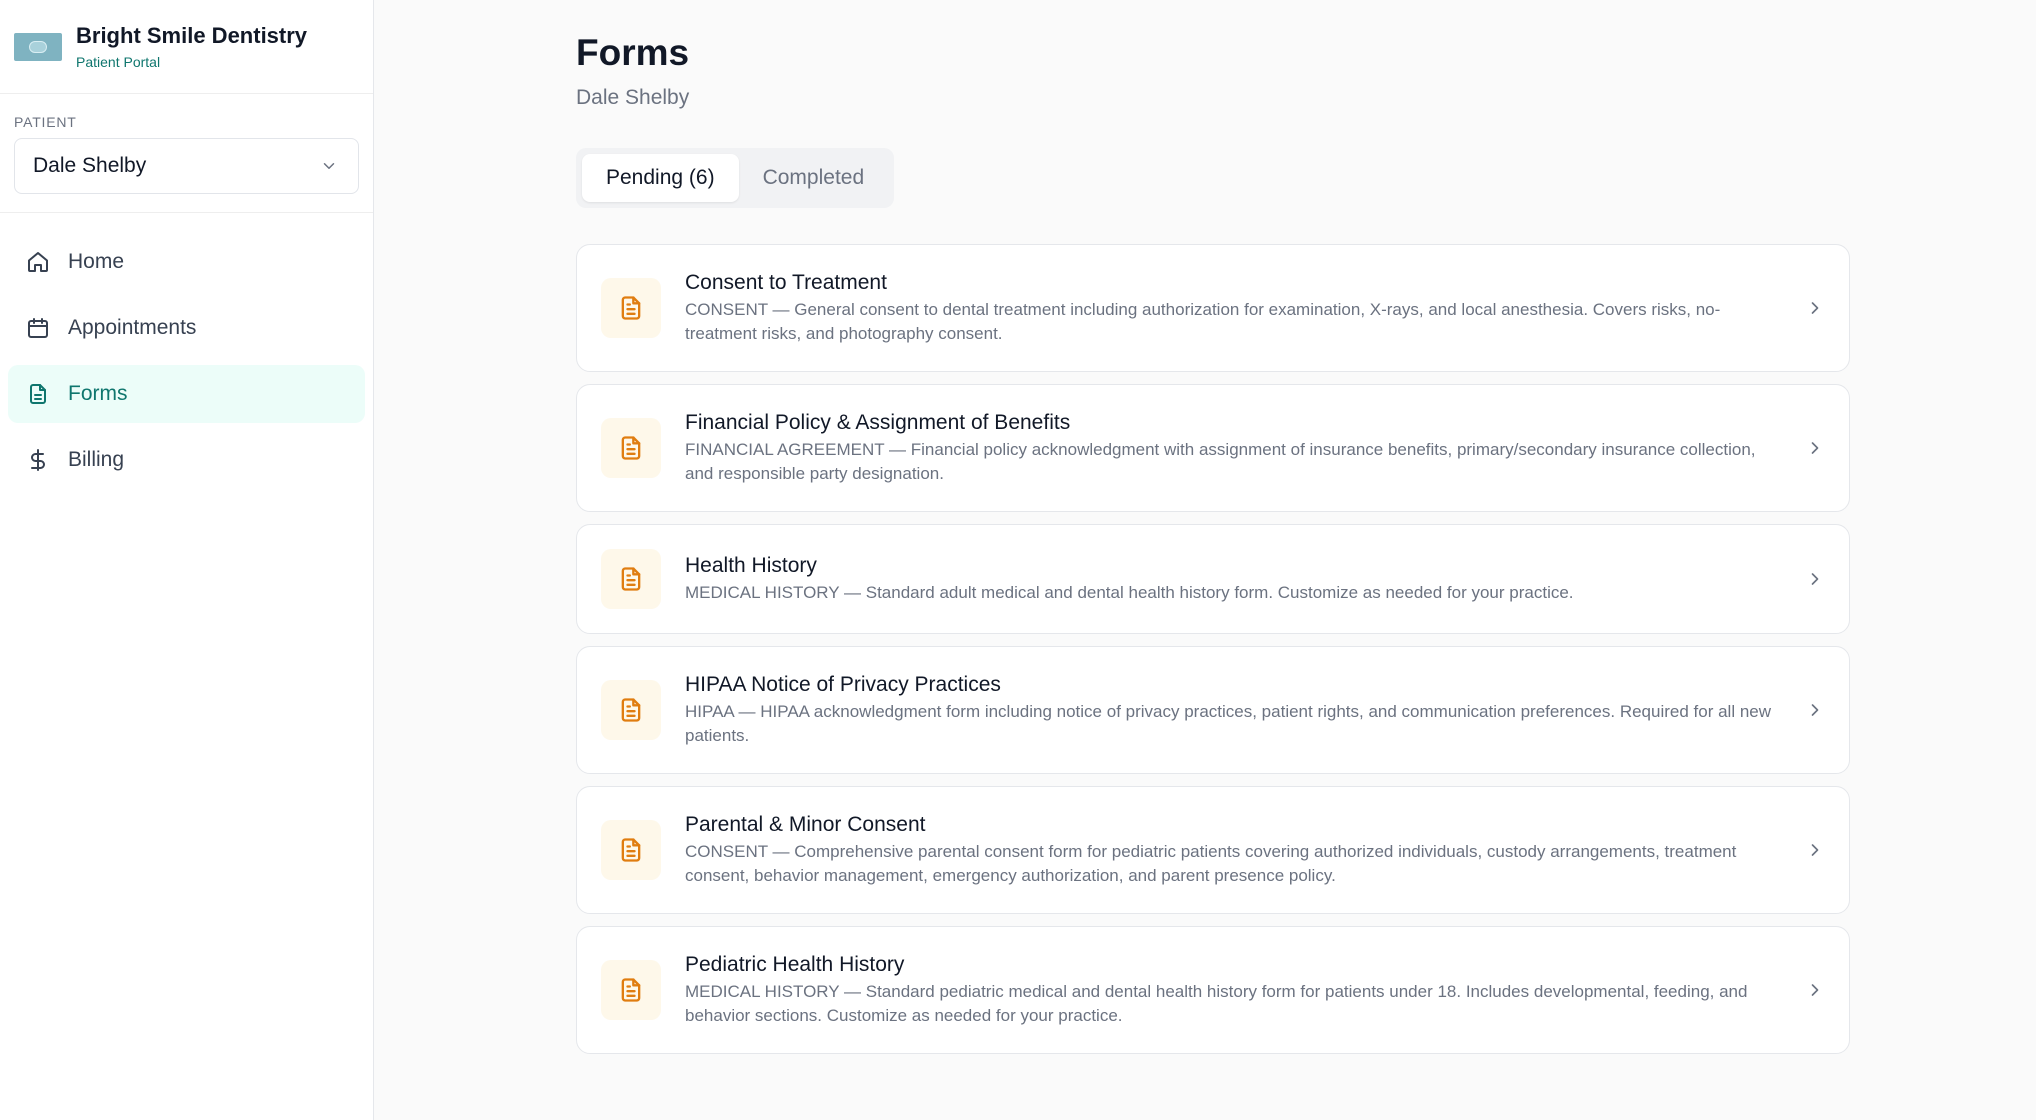 Image resolution: width=2036 pixels, height=1120 pixels. I want to click on form-title: Parental & Minor Consent, so click(805, 824).